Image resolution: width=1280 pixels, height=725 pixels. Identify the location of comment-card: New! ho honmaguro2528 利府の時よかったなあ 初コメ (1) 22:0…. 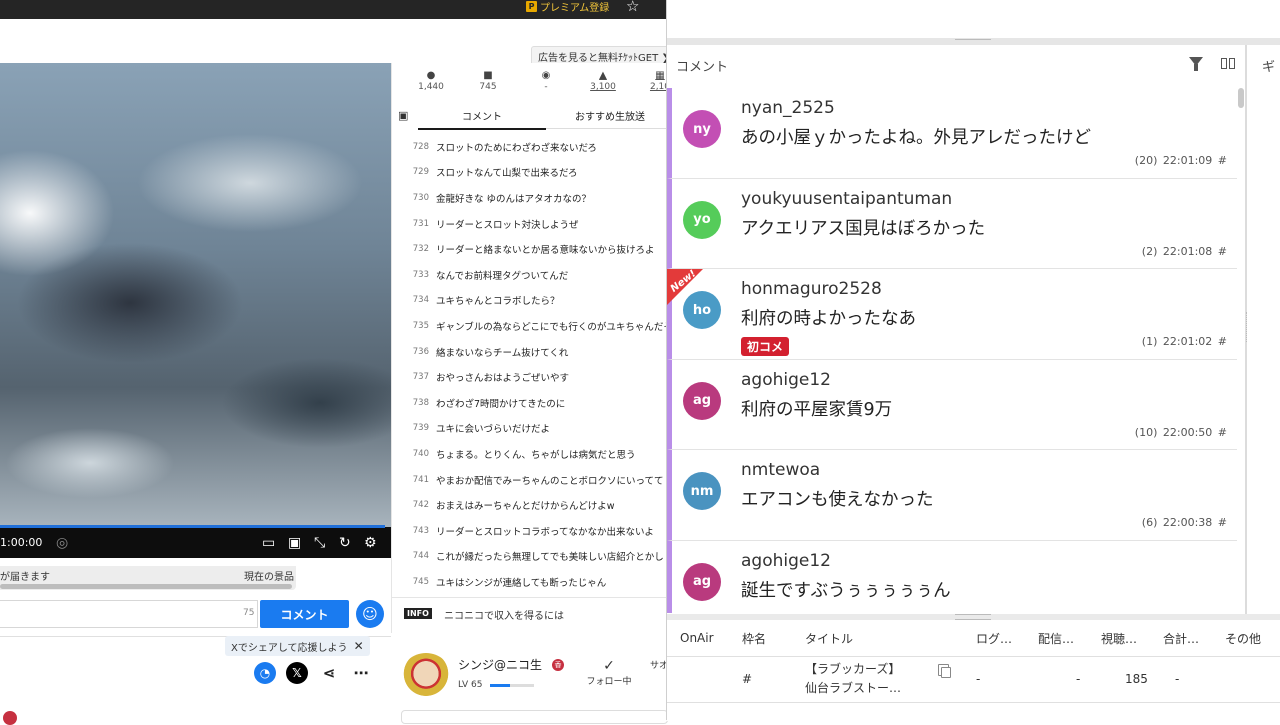
(952, 314).